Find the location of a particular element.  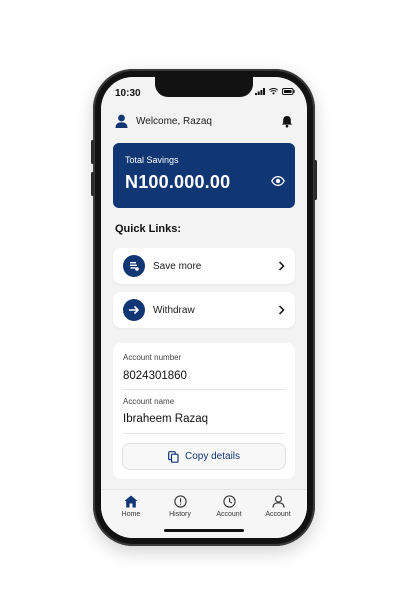

nav-account-clock: Account is located at coordinates (229, 506).